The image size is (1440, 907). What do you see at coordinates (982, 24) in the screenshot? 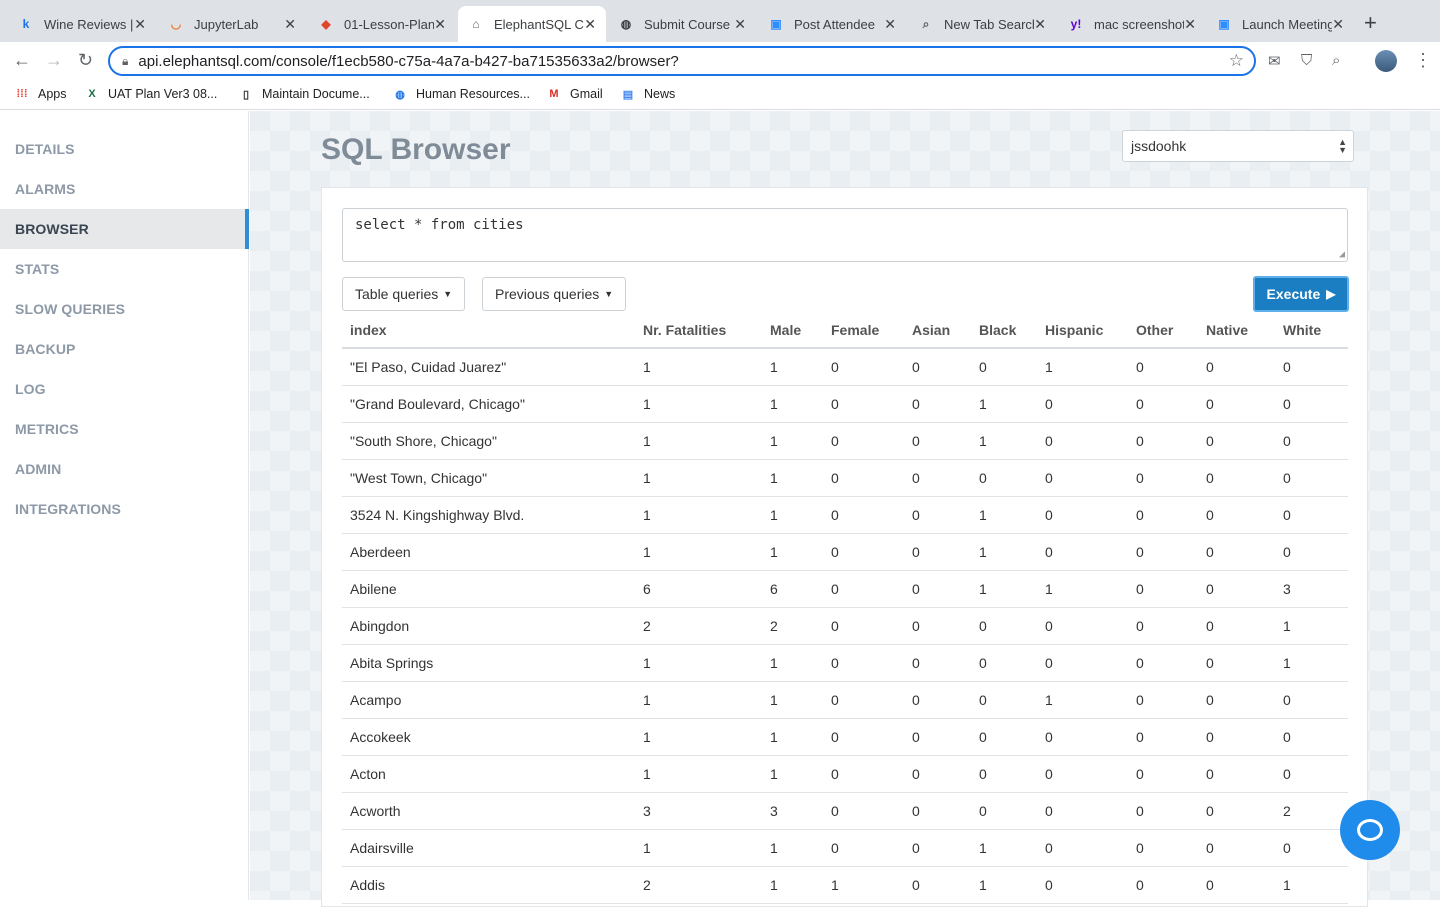
I see `browser-tab: ⌕ New Tab Search ✕` at bounding box center [982, 24].